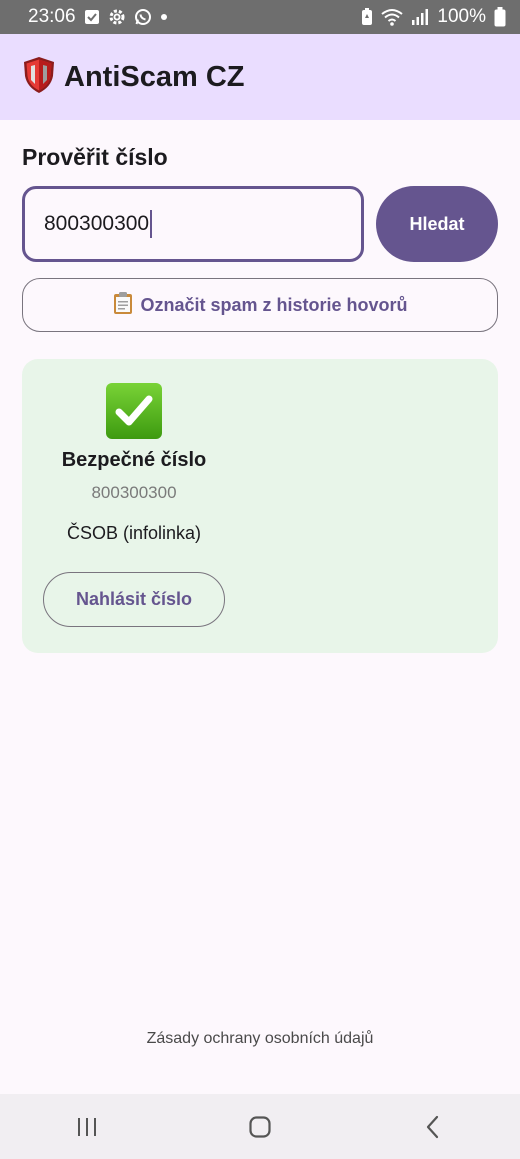 The width and height of the screenshot is (520, 1159). What do you see at coordinates (193, 224) in the screenshot?
I see `phone-number-input: 800300300` at bounding box center [193, 224].